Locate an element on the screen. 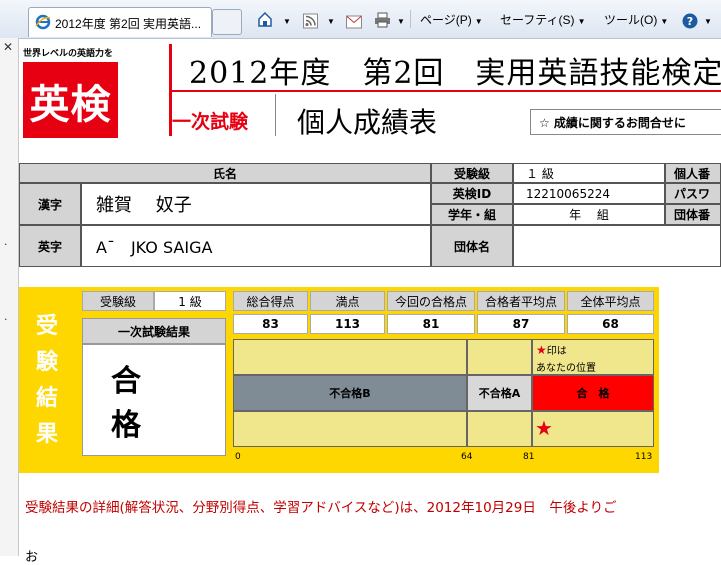 This screenshot has height=565, width=721. side-char: 受 is located at coordinates (46, 326).